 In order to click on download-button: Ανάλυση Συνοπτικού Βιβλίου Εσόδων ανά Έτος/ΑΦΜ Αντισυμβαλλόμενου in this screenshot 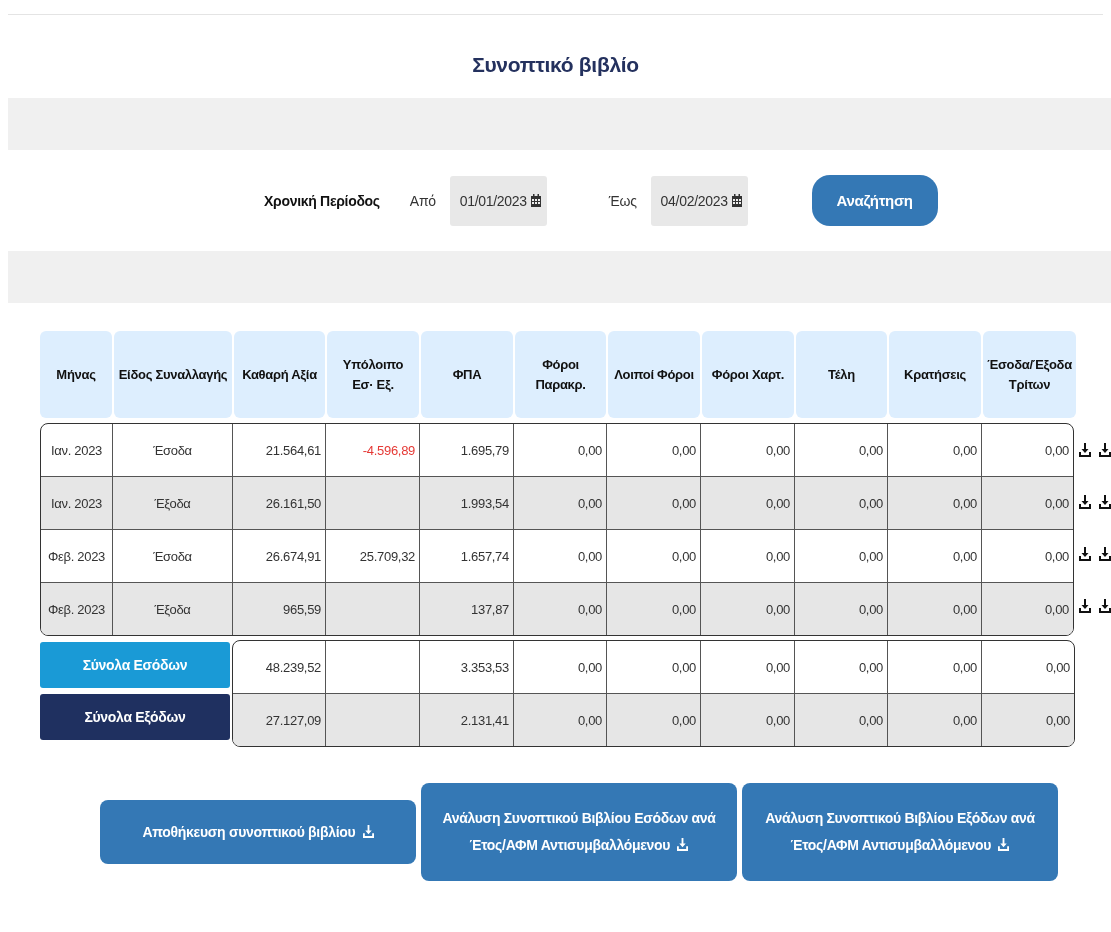, I will do `click(579, 832)`.